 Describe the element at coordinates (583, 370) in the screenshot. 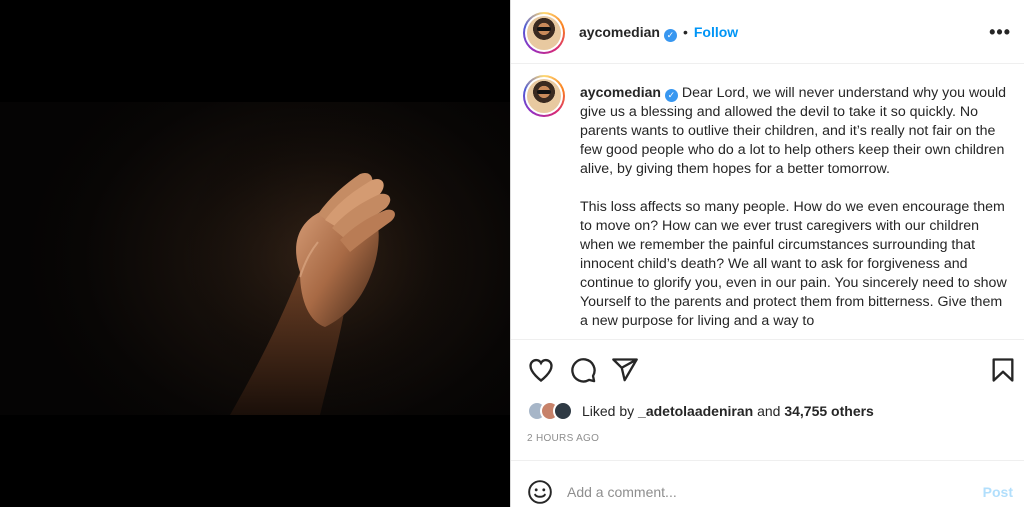

I see `comment-icon` at that location.